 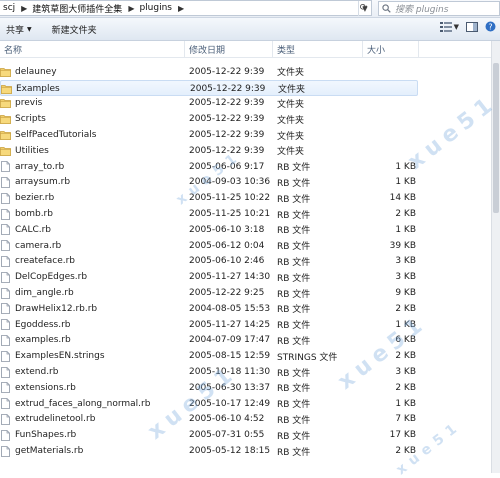 I want to click on file-date: 2005-06-30 13:37, so click(x=230, y=387).